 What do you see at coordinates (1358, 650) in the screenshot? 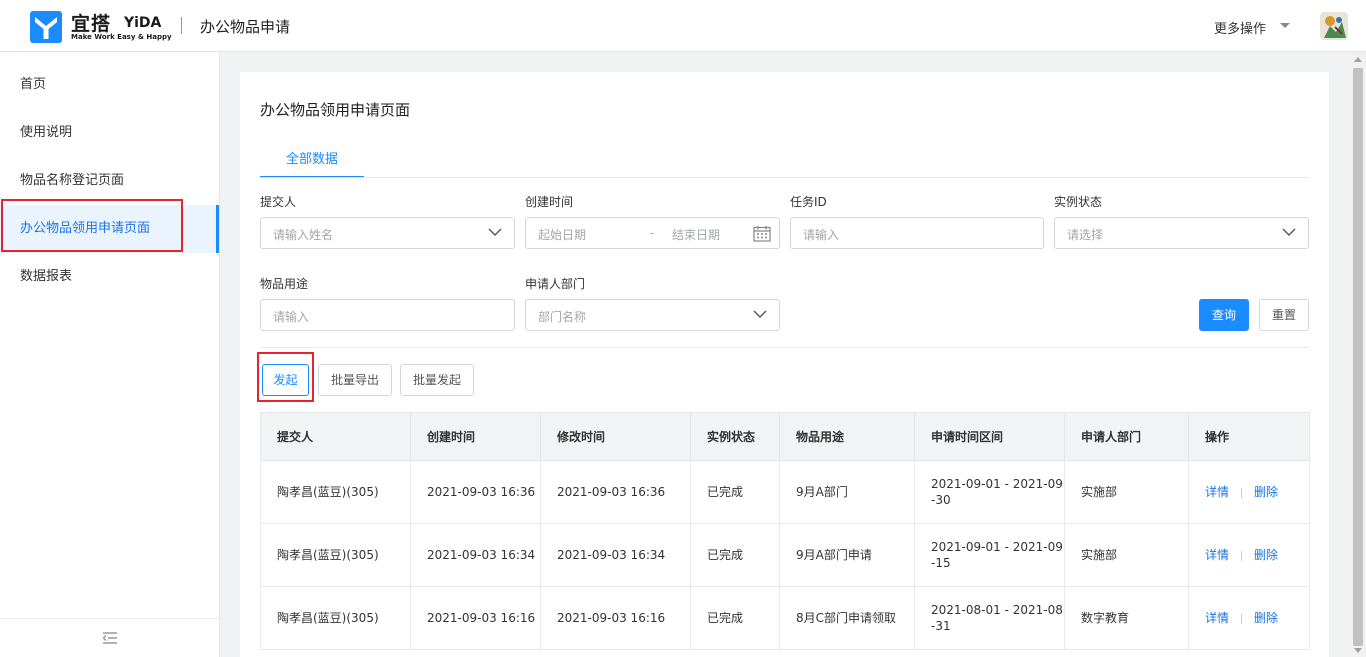
I see `scroll-down-arrow-icon` at bounding box center [1358, 650].